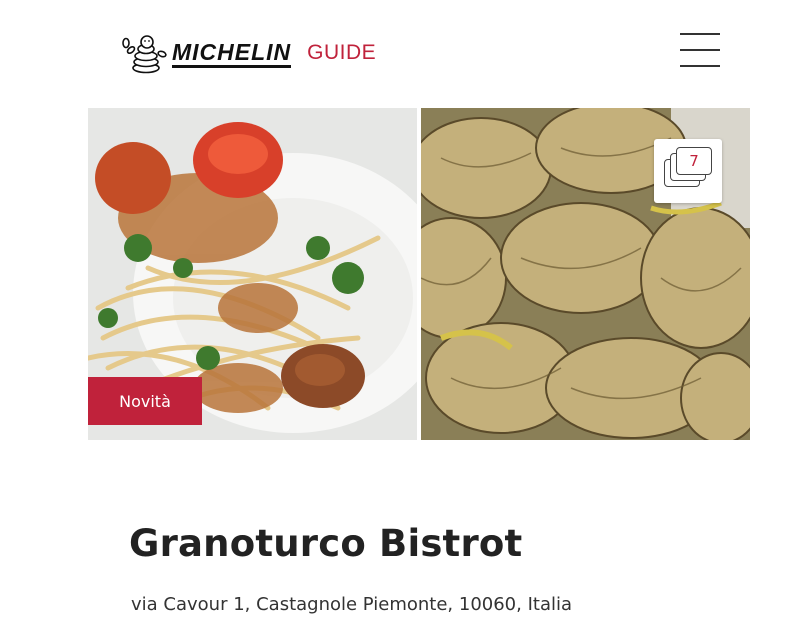 The image size is (800, 623). I want to click on bibendum-icon, so click(144, 54).